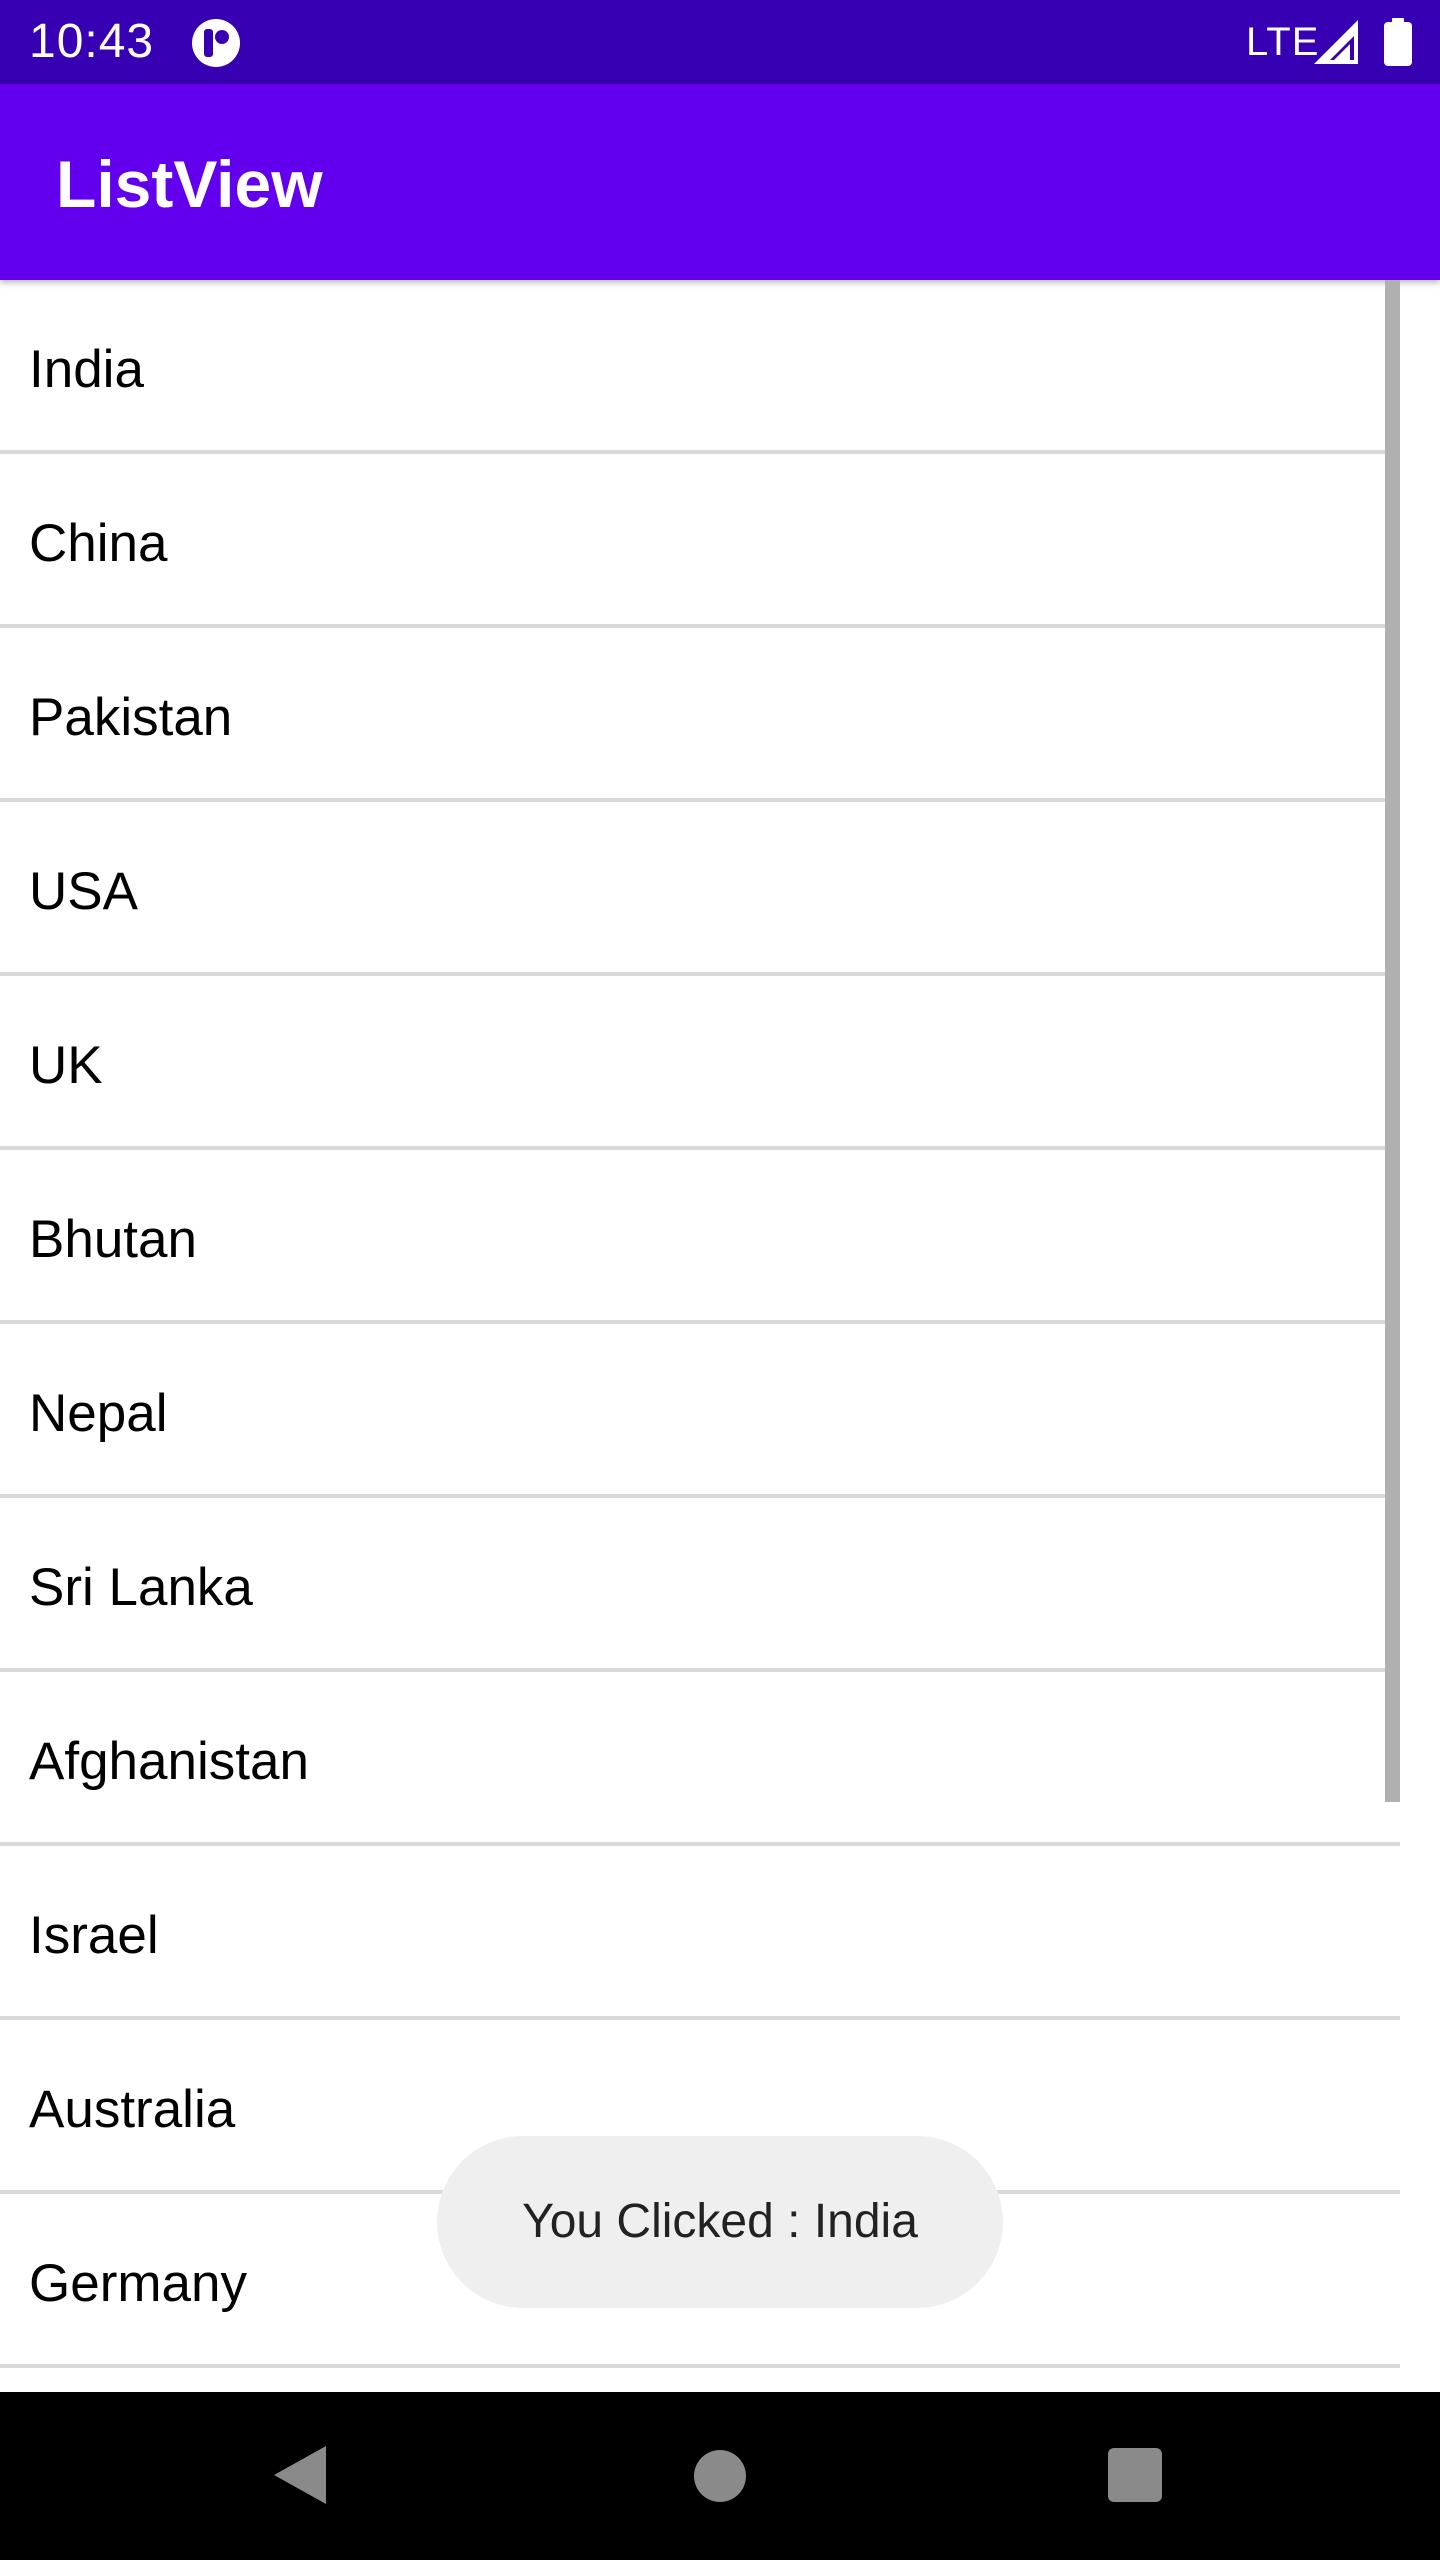 This screenshot has width=1440, height=2560. I want to click on list-item: USA, so click(700, 889).